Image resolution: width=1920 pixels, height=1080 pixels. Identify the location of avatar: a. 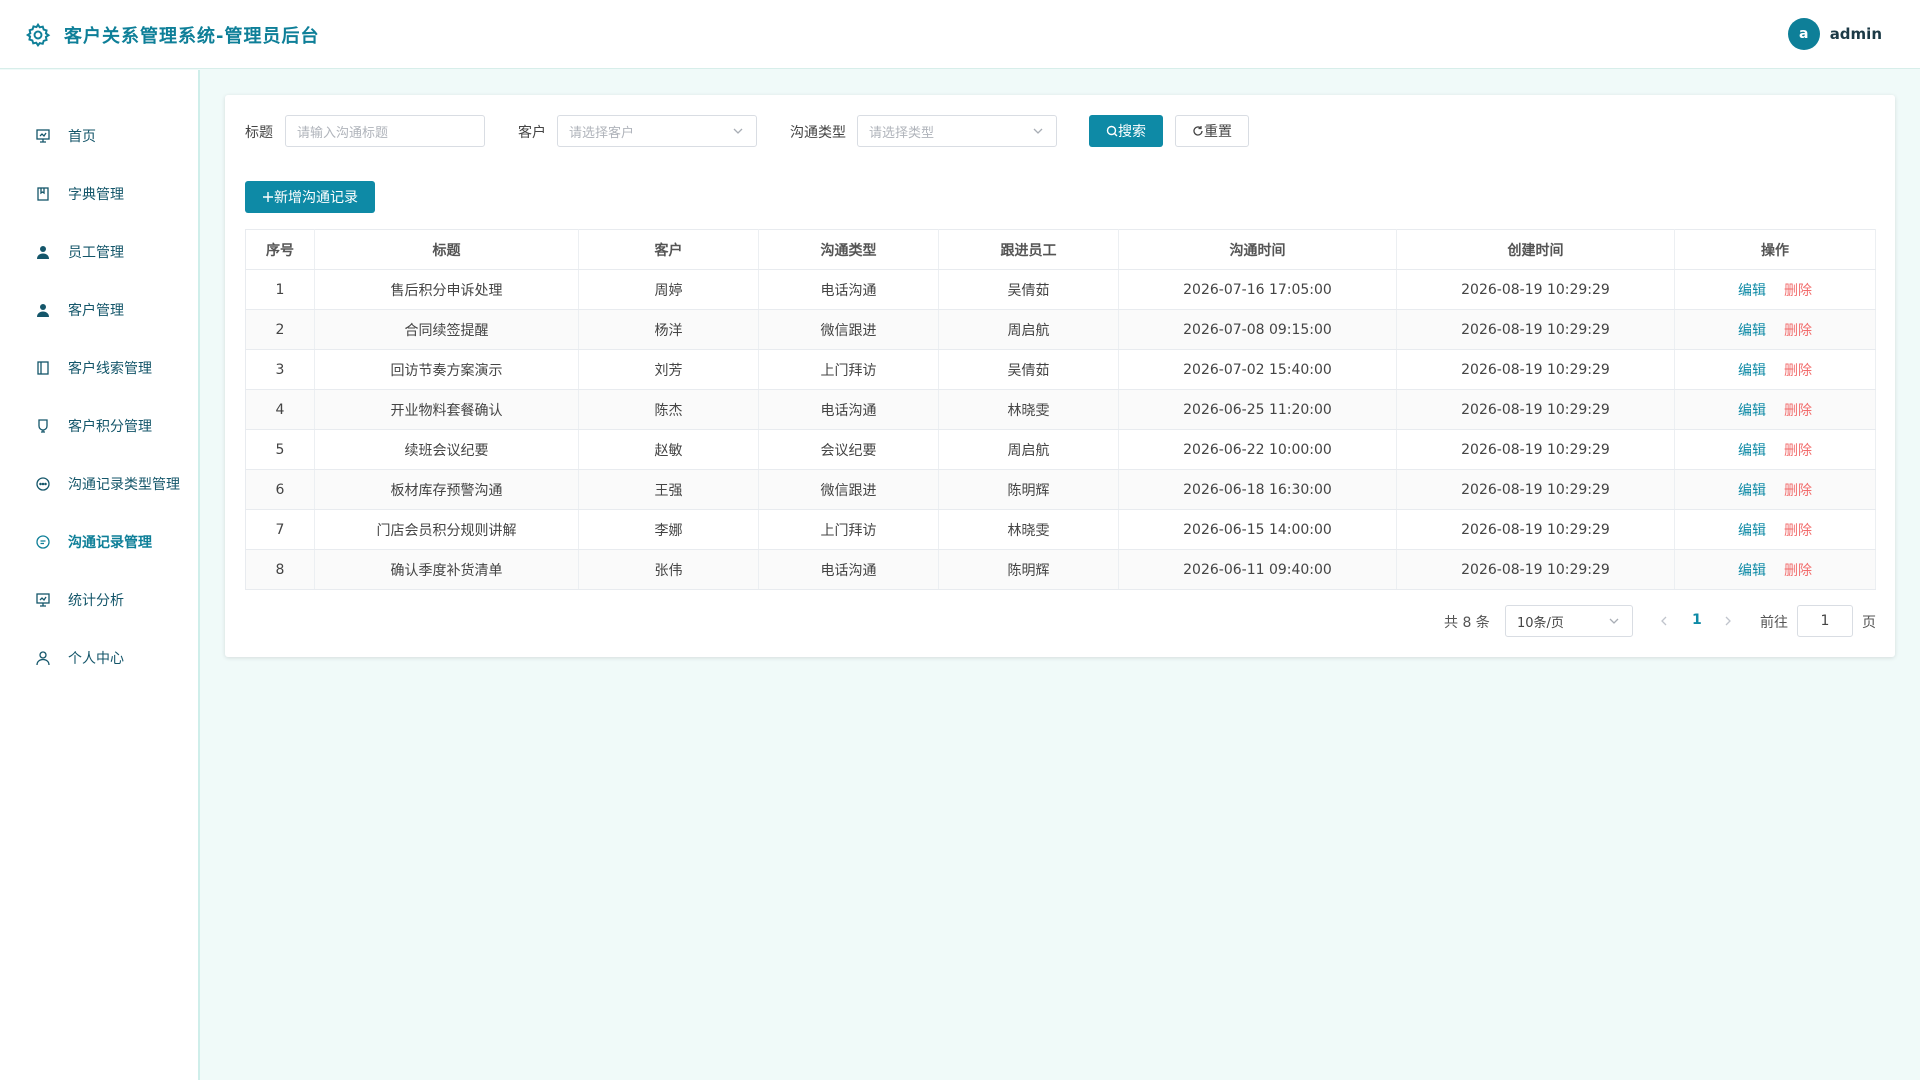
(1803, 34).